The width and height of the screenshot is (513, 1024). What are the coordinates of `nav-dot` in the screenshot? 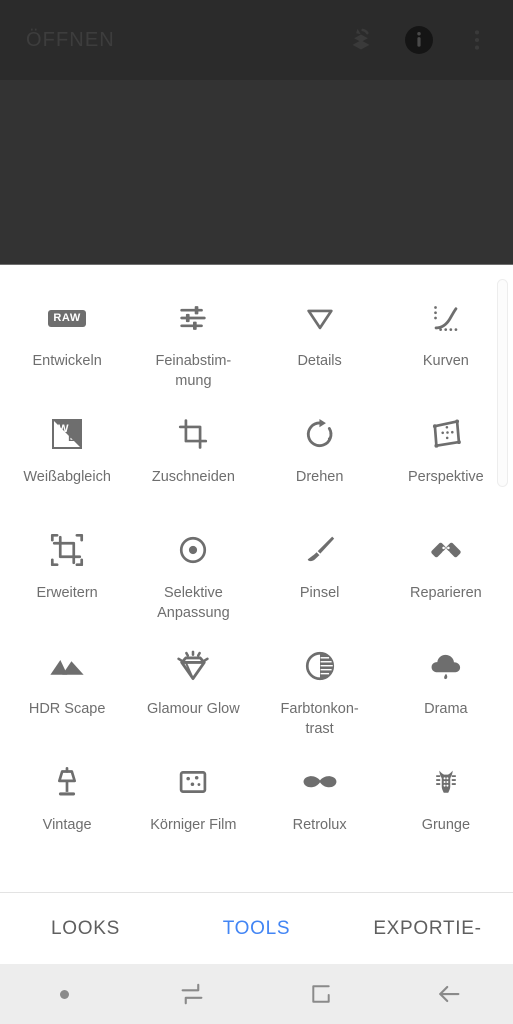 It's located at (64, 994).